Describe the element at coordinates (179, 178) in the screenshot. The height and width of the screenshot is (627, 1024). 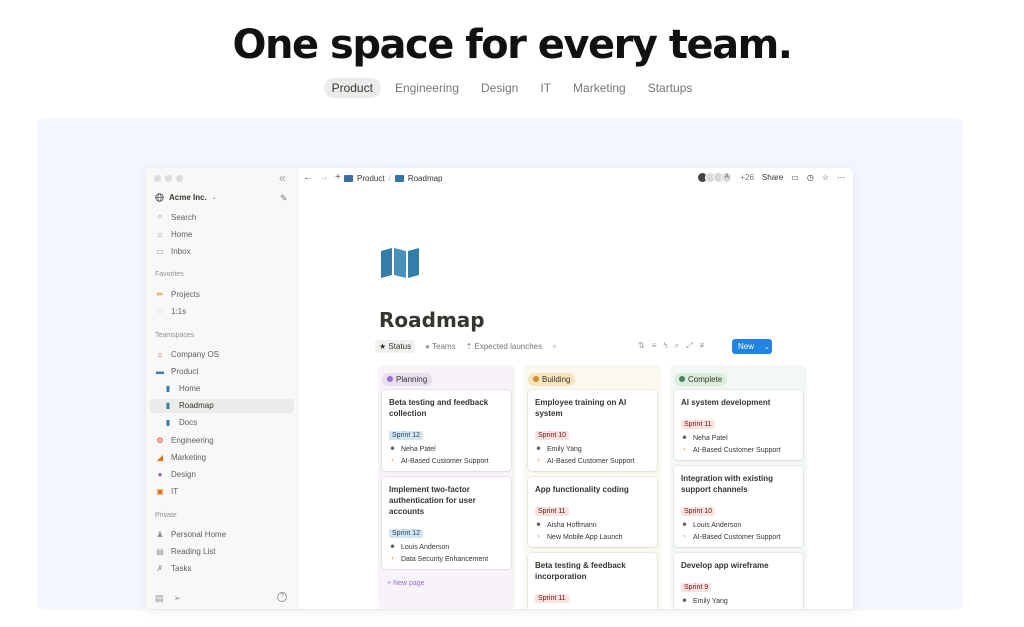
I see `maximize-dot` at that location.